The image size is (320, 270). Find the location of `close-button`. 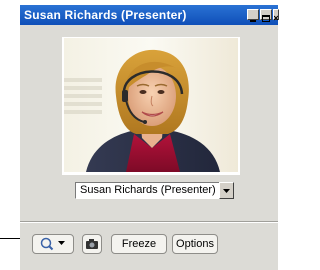

close-button is located at coordinates (276, 15).